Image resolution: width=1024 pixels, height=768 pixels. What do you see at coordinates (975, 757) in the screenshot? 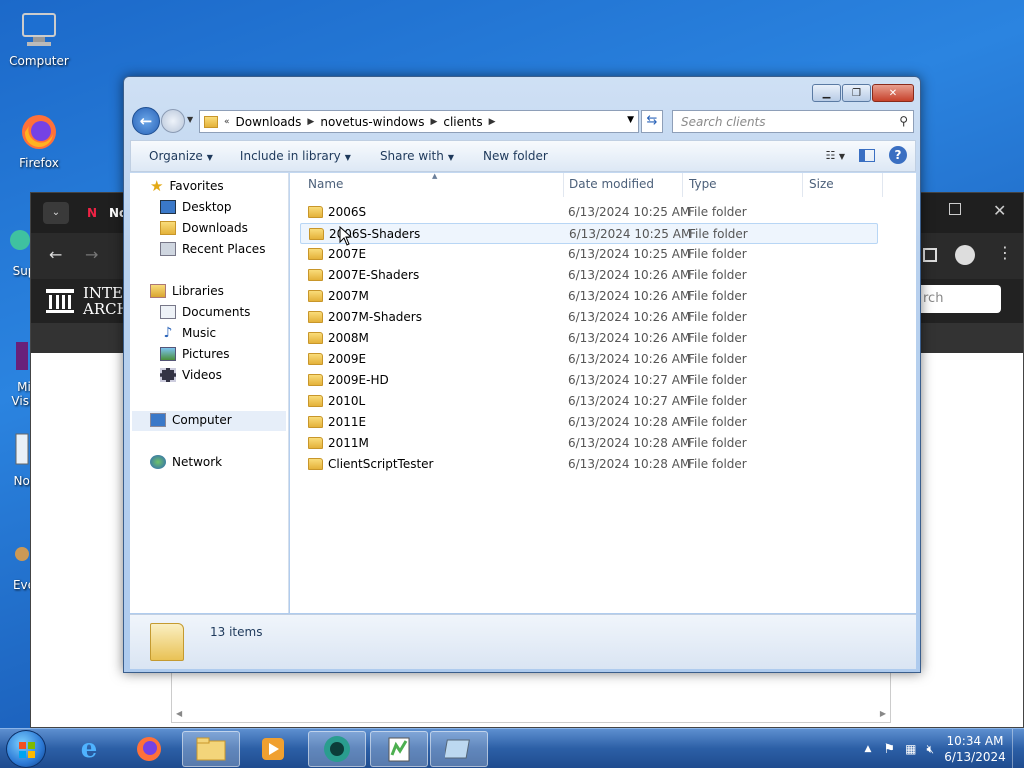
I see `clock-date: 6/13/2024` at bounding box center [975, 757].